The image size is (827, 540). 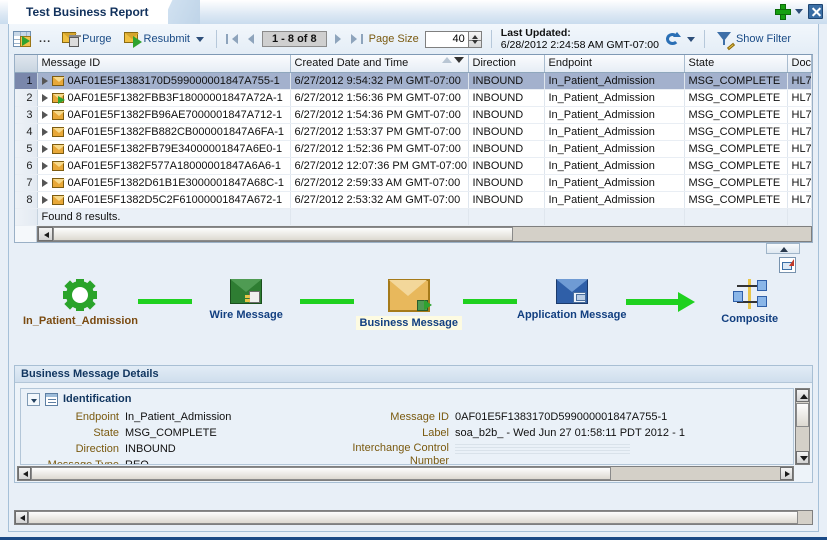 I want to click on cell-state: MSG_COMPLETE, so click(x=736, y=115).